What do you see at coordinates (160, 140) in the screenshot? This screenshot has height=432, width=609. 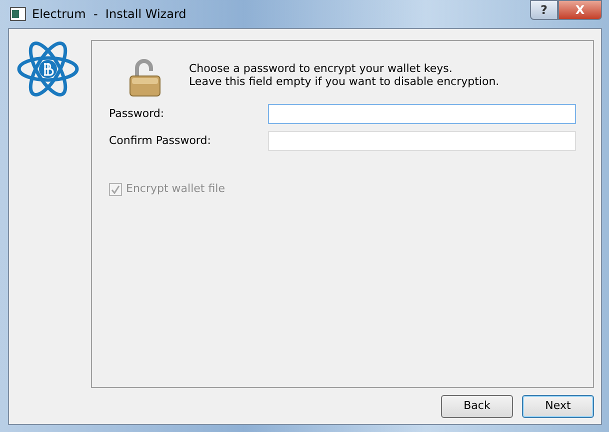 I see `field-label: Confirm Password:` at bounding box center [160, 140].